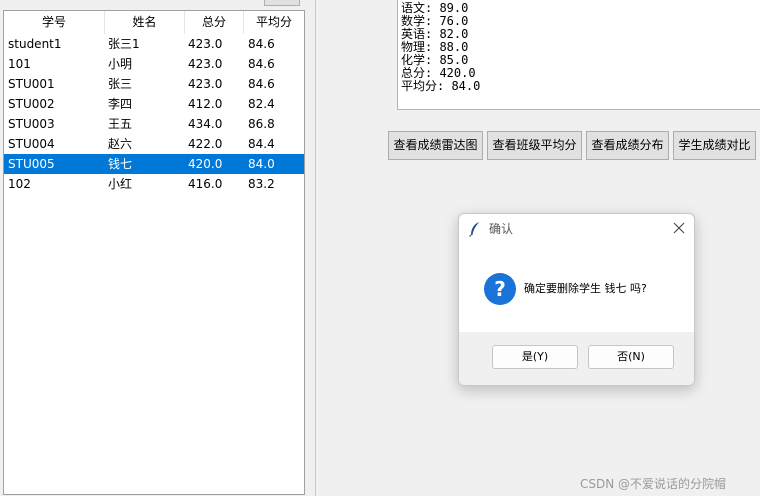 This screenshot has width=760, height=496. What do you see at coordinates (631, 357) in the screenshot?
I see `no-button: 否(N)` at bounding box center [631, 357].